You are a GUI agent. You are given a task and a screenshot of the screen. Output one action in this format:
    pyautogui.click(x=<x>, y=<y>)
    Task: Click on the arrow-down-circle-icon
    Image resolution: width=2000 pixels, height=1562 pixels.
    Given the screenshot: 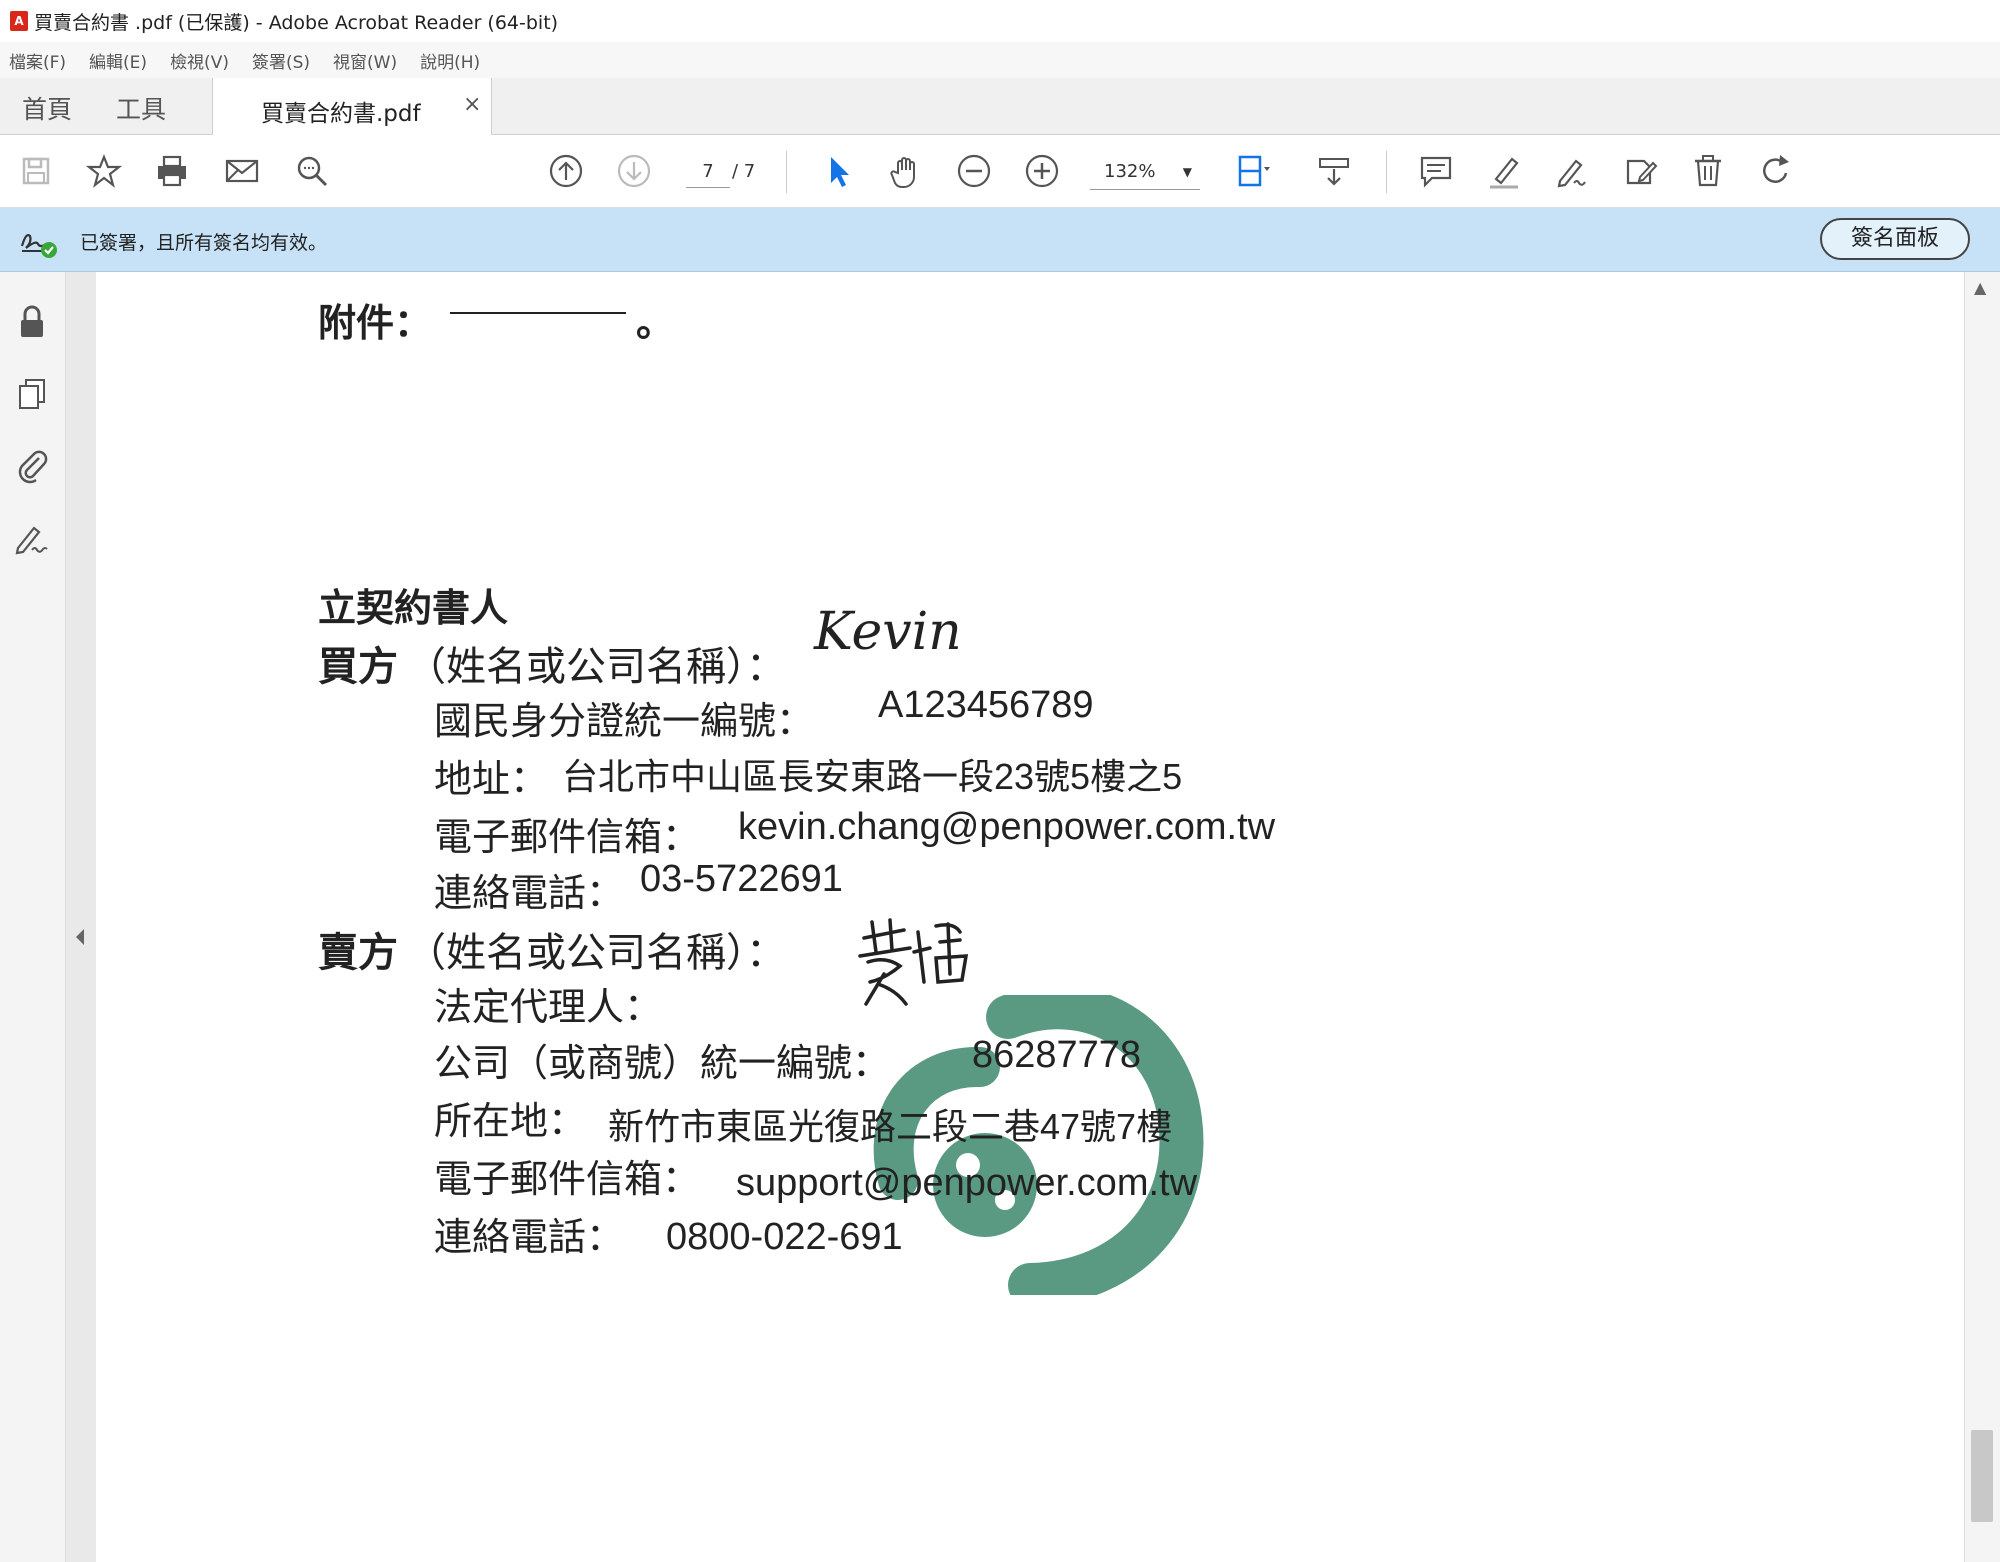 What is the action you would take?
    pyautogui.click(x=634, y=171)
    